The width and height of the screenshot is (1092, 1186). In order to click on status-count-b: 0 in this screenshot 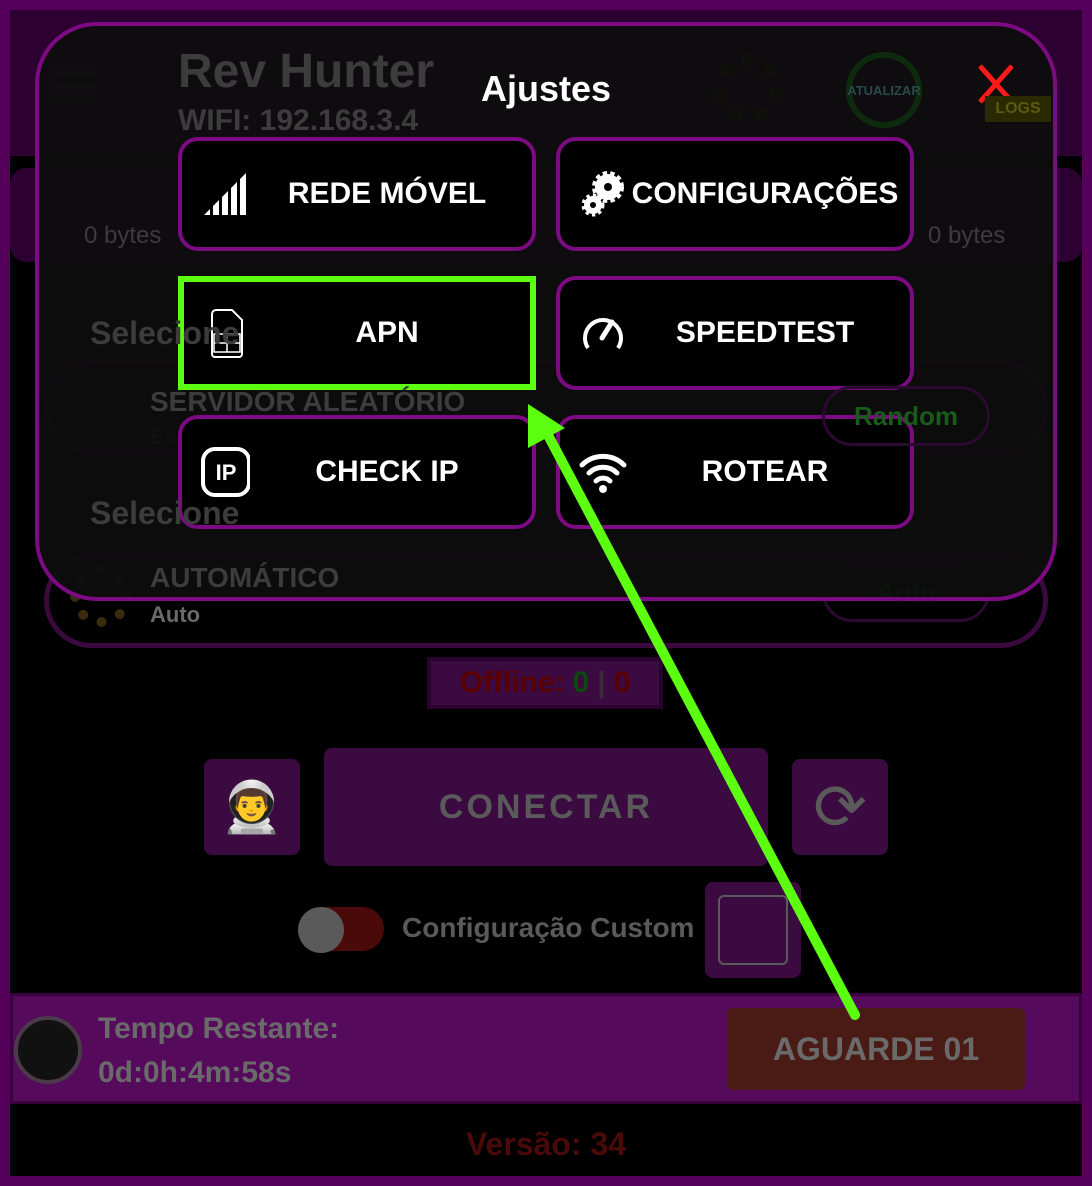, I will do `click(622, 682)`.